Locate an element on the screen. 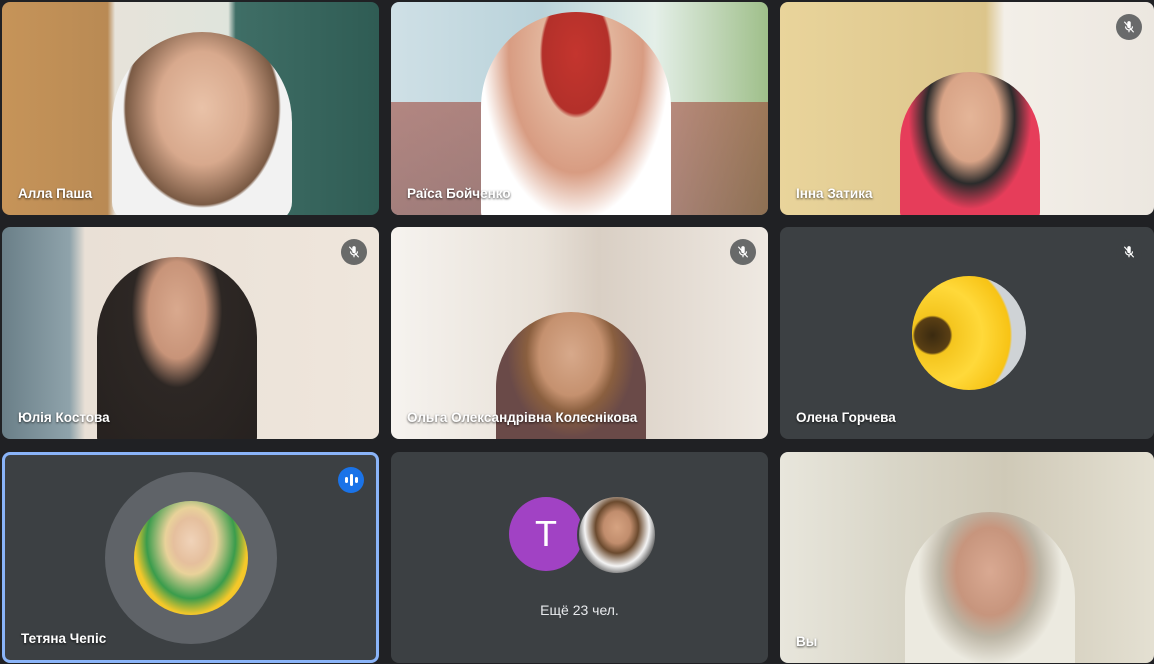 This screenshot has width=1154, height=664. participant-name: Тетяна Чепіс is located at coordinates (64, 638).